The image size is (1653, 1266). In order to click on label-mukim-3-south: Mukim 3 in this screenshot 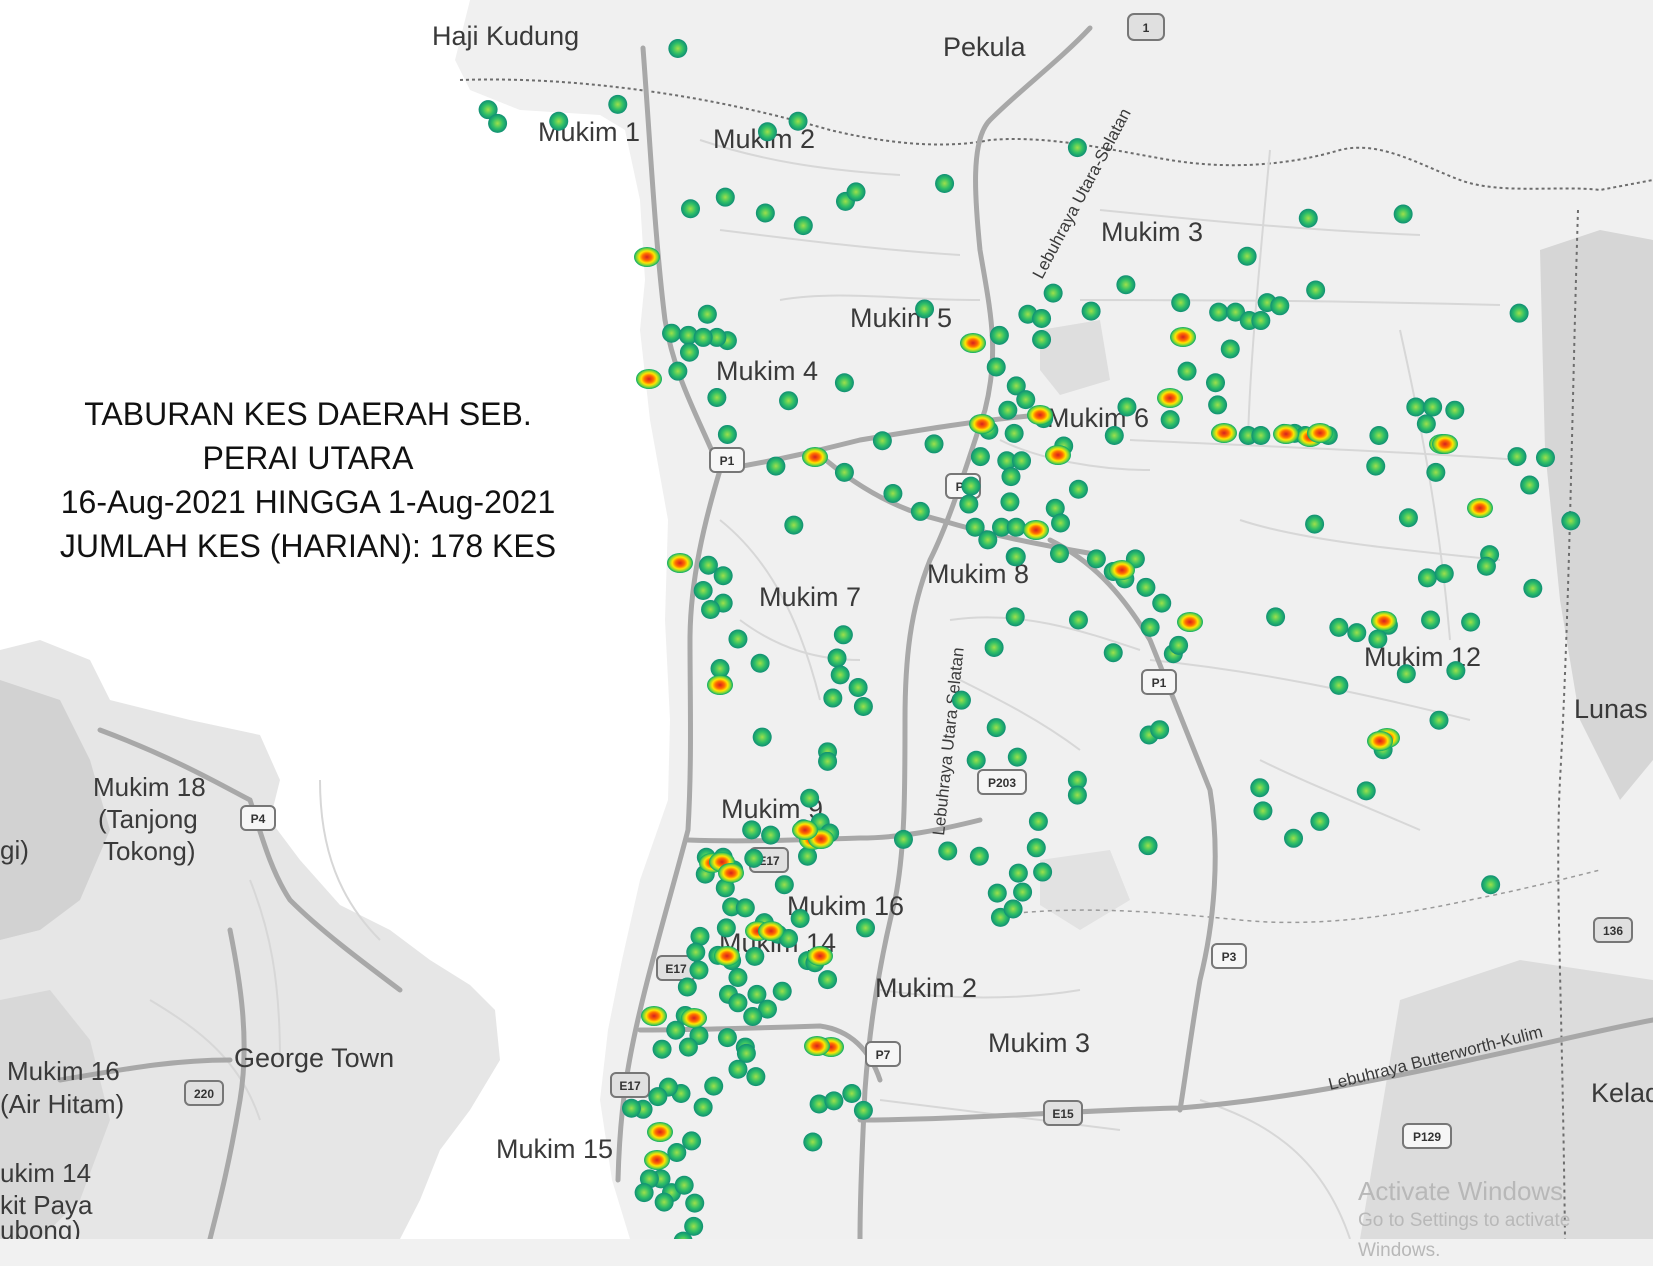, I will do `click(1039, 1043)`.